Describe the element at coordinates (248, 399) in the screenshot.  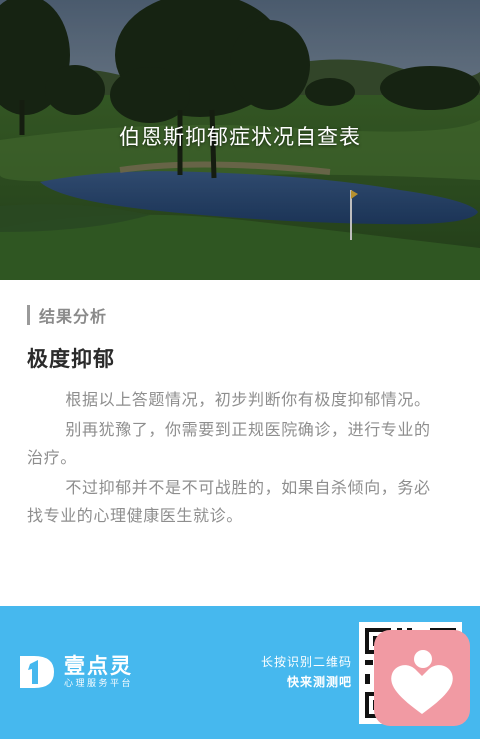
I see `result-paragraph: 根据以上答题情况，初步判断你有极度抑郁情况。` at that location.